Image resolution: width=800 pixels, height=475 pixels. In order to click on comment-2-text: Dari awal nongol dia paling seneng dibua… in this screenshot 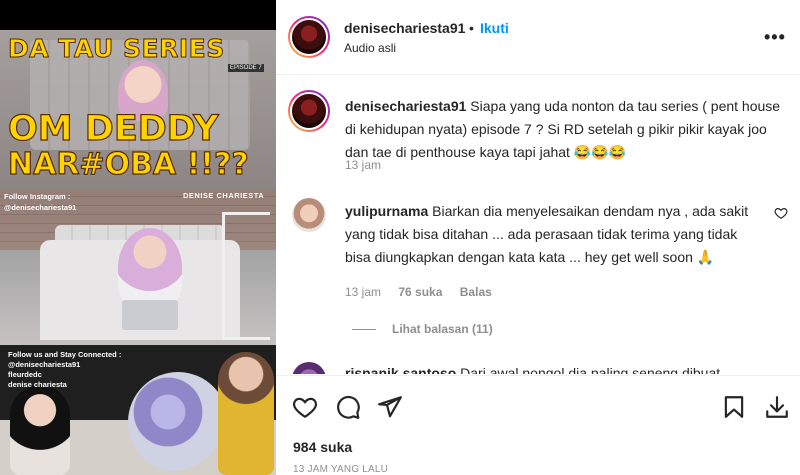, I will do `click(590, 369)`.